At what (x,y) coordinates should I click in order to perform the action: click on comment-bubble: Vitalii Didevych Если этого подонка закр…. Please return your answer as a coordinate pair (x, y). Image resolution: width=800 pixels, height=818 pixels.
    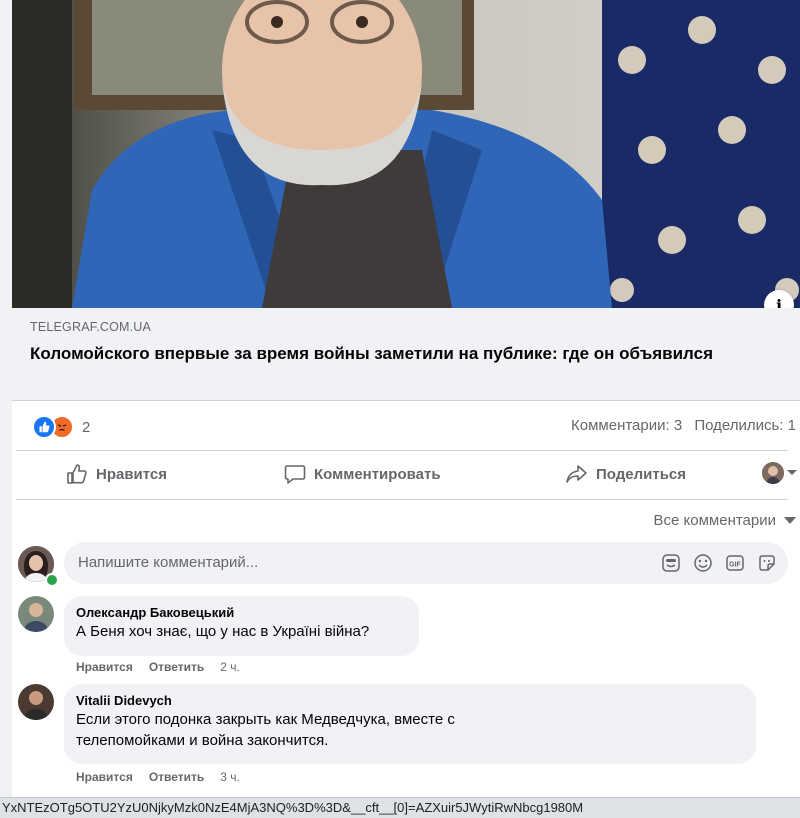
    Looking at the image, I should click on (410, 724).